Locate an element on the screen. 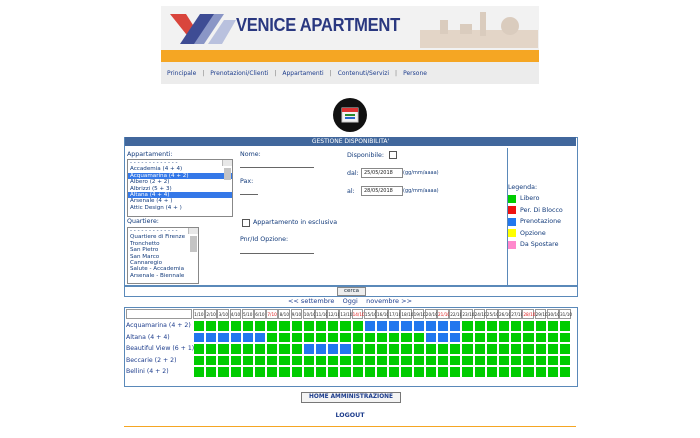 The height and width of the screenshot is (438, 700). grid-row-label: Altana (4 + 4) is located at coordinates (148, 337).